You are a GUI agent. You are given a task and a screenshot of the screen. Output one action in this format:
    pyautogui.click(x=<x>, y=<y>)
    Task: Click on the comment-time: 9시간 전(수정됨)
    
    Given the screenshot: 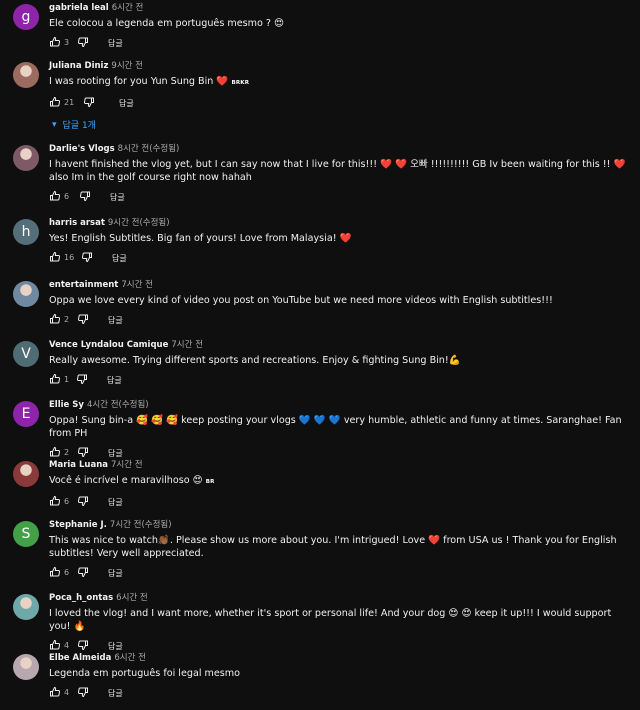 What is the action you would take?
    pyautogui.click(x=139, y=223)
    